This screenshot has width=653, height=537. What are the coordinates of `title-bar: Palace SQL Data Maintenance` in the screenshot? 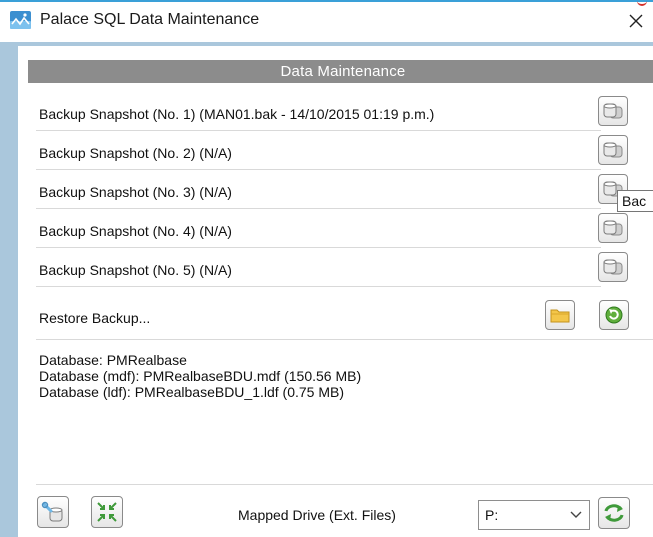 It's located at (326, 21).